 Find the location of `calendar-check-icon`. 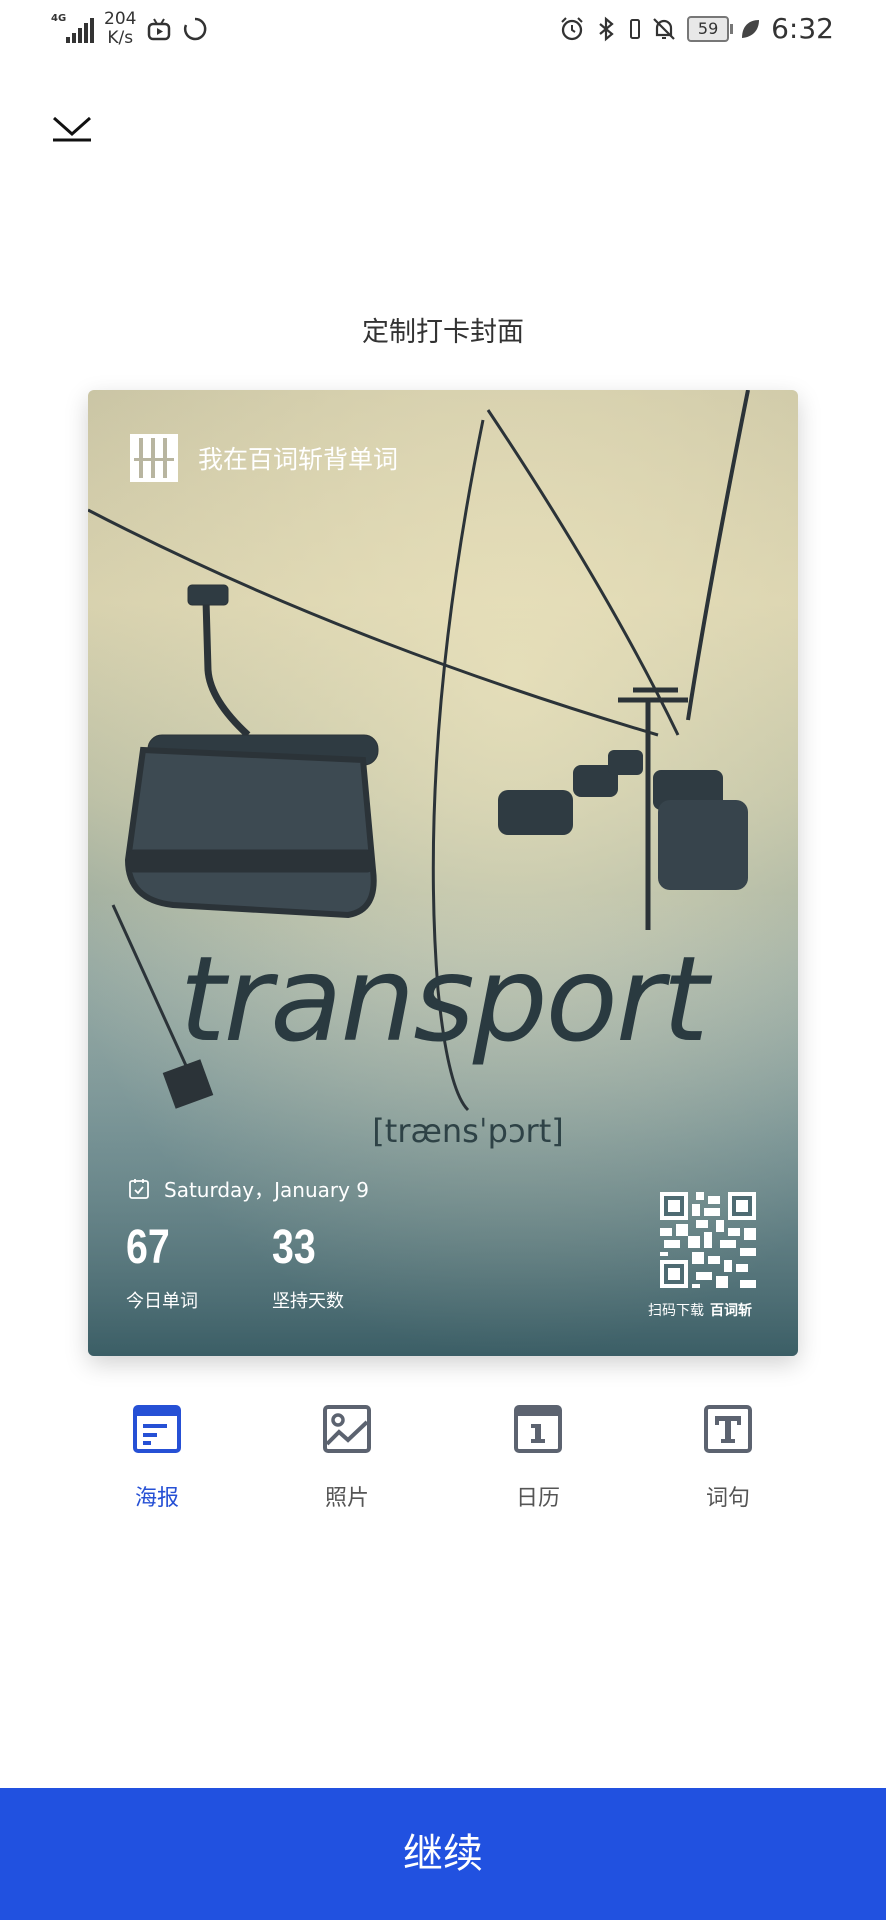

calendar-check-icon is located at coordinates (139, 1188).